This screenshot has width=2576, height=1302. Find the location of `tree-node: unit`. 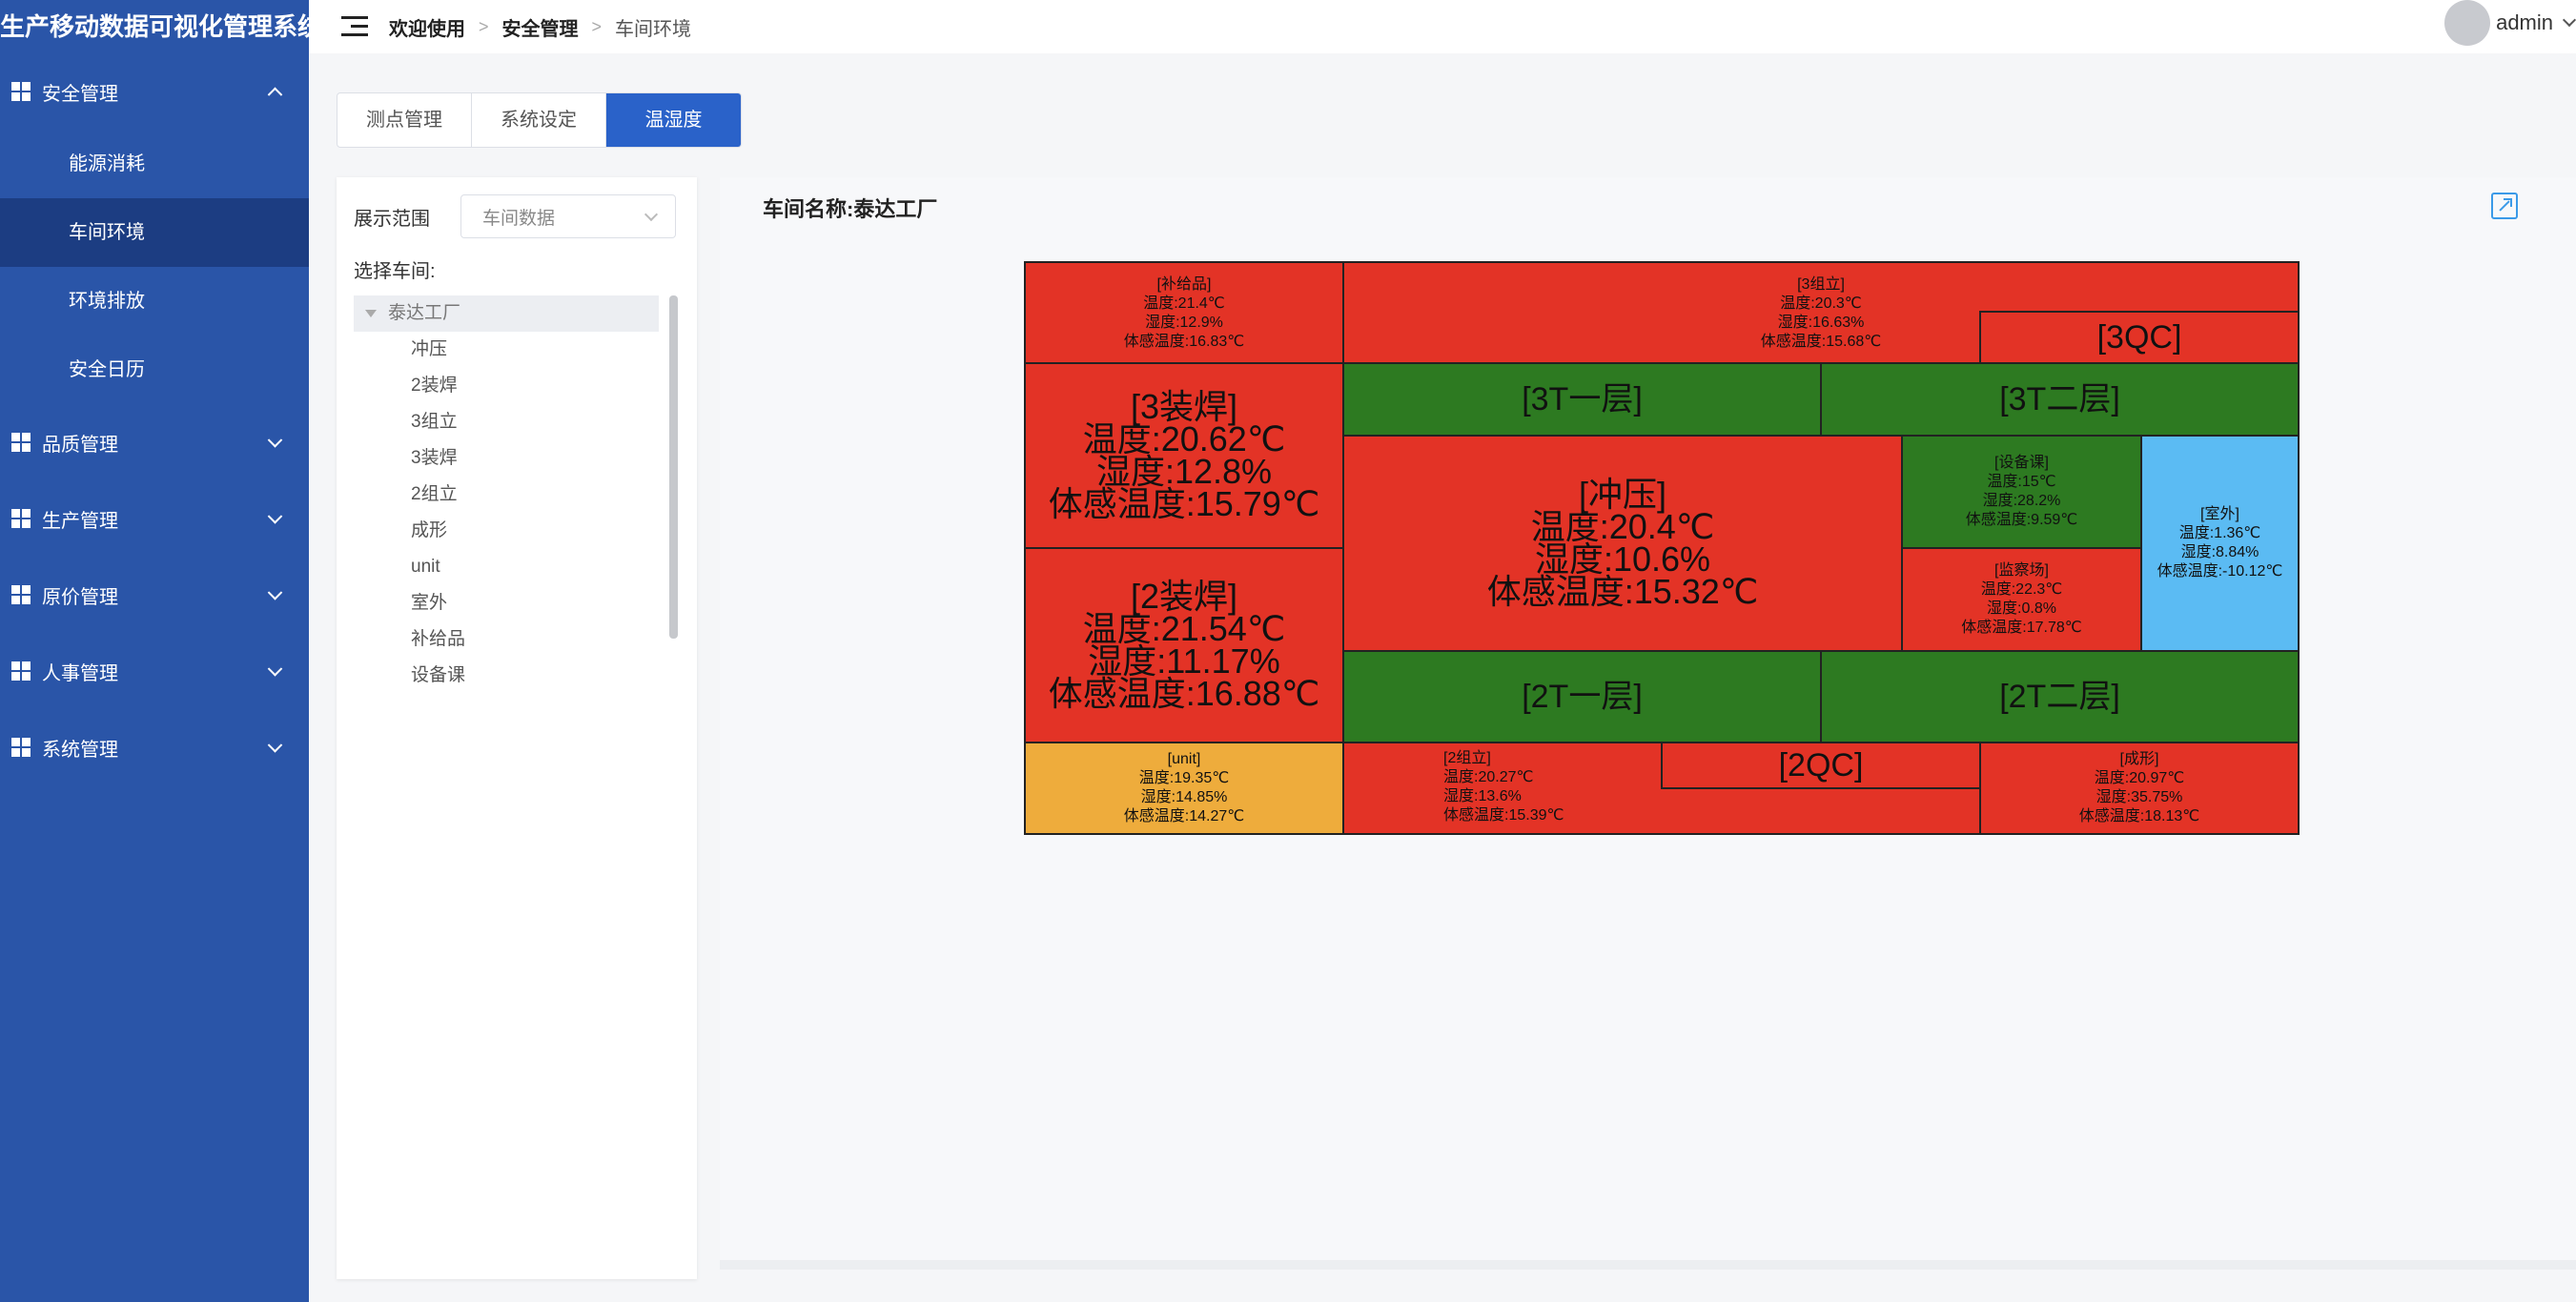

tree-node: unit is located at coordinates (507, 567).